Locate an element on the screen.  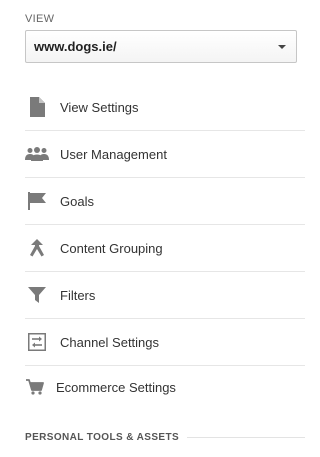
menu-item-channel-settings: Channel Settings is located at coordinates (165, 342).